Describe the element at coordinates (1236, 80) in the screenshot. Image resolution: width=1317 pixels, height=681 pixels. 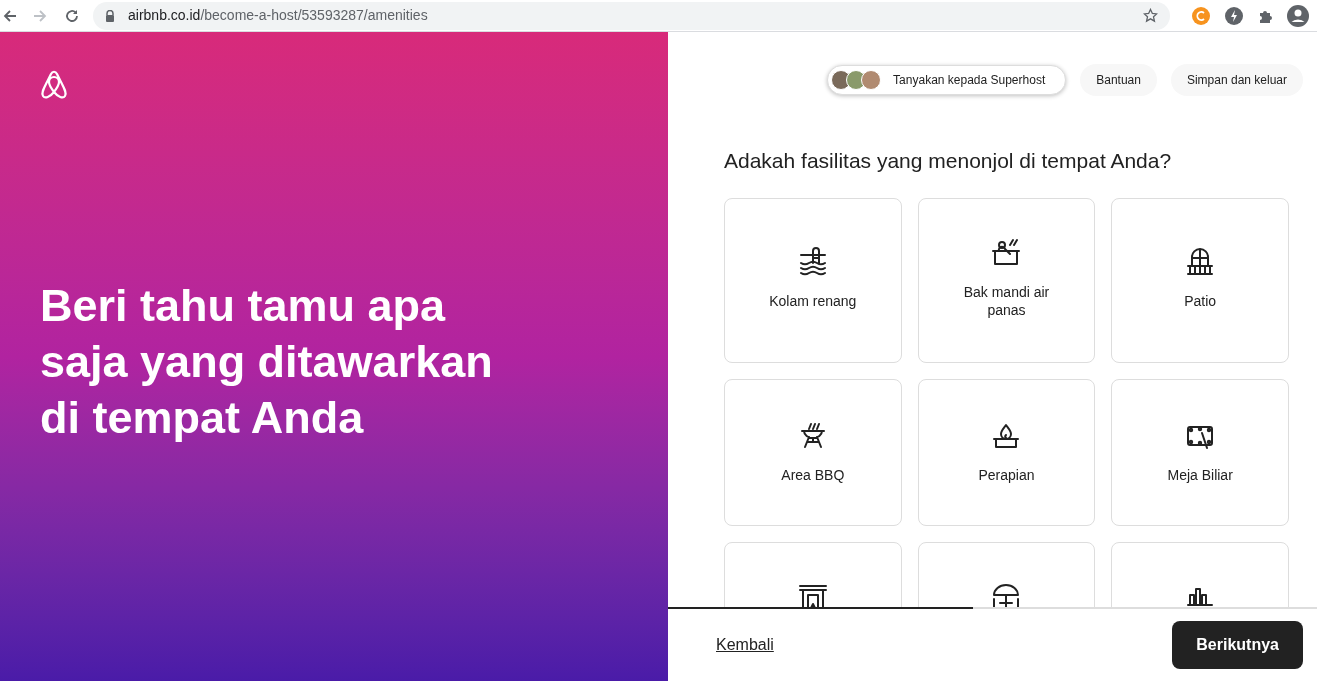
I see `save-exit-button: Simpan dan keluar` at that location.